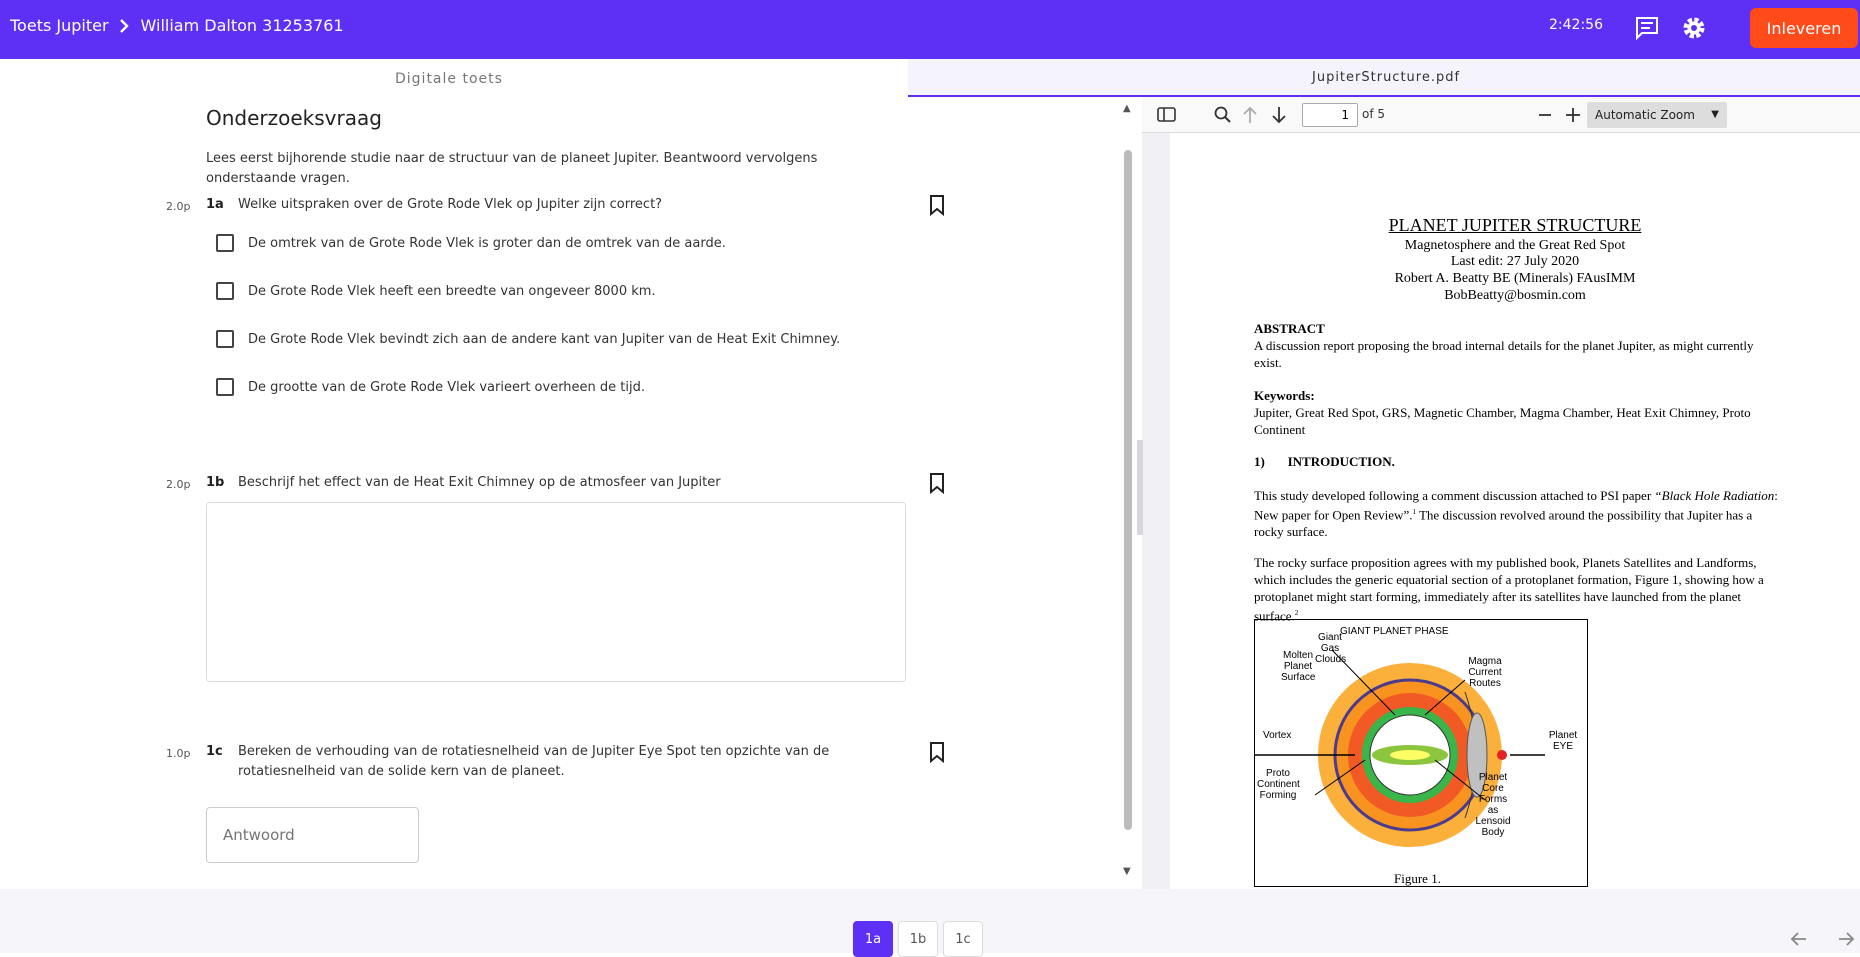 The height and width of the screenshot is (957, 1860). Describe the element at coordinates (1515, 225) in the screenshot. I see `pdf-title: PLANET JUPITER STRUCTURE` at that location.